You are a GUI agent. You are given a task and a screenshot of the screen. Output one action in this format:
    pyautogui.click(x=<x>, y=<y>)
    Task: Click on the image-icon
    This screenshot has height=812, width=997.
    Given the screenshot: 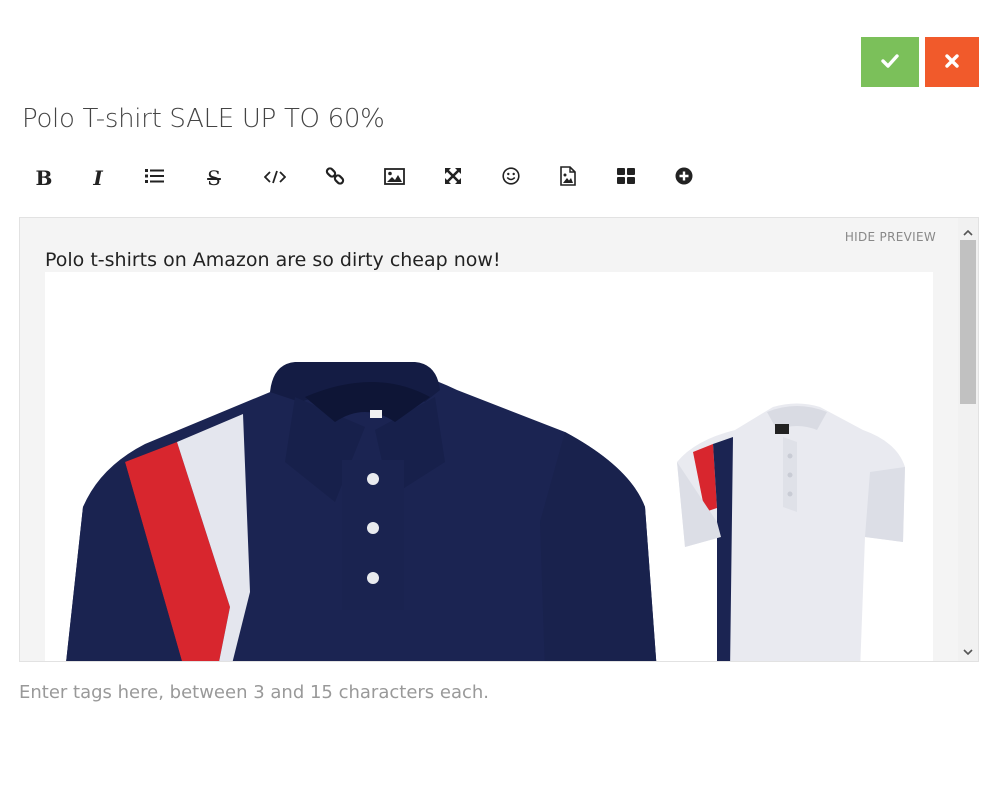 What is the action you would take?
    pyautogui.click(x=394, y=178)
    